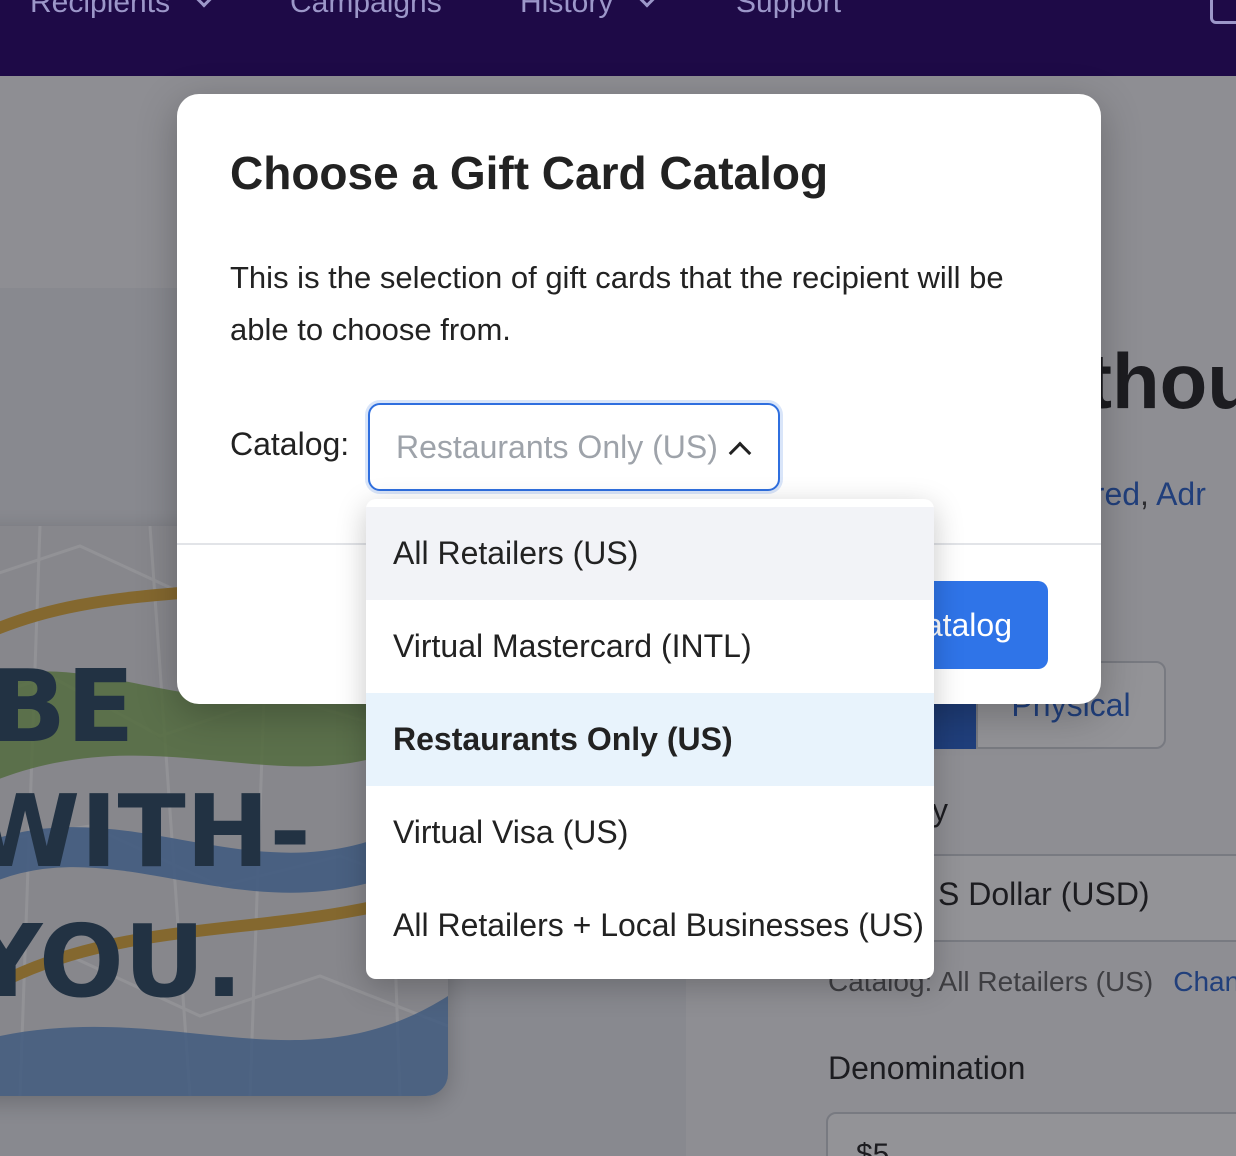 This screenshot has width=1236, height=1156. Describe the element at coordinates (650, 553) in the screenshot. I see `catalog-option-all-retailers: All Retailers (US)` at that location.